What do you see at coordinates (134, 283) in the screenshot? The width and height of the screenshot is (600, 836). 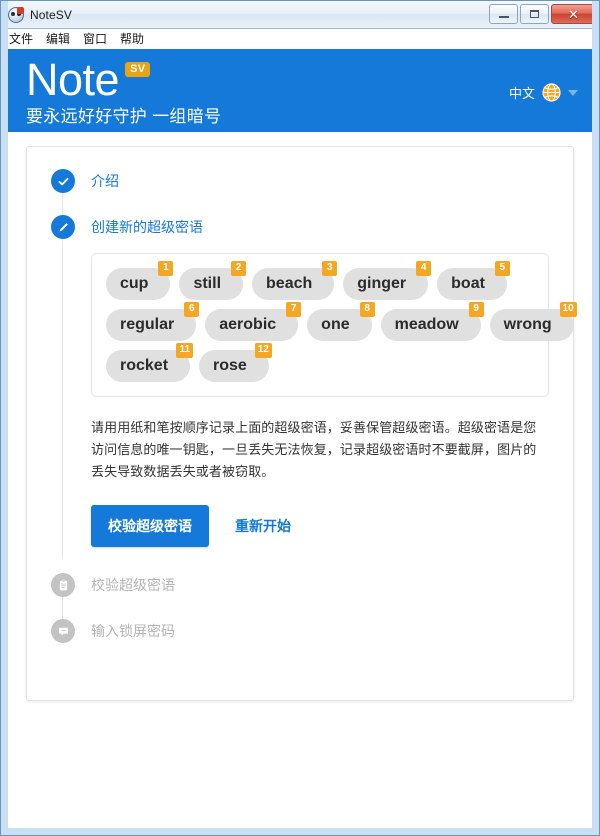 I see `phrase-word: cup` at bounding box center [134, 283].